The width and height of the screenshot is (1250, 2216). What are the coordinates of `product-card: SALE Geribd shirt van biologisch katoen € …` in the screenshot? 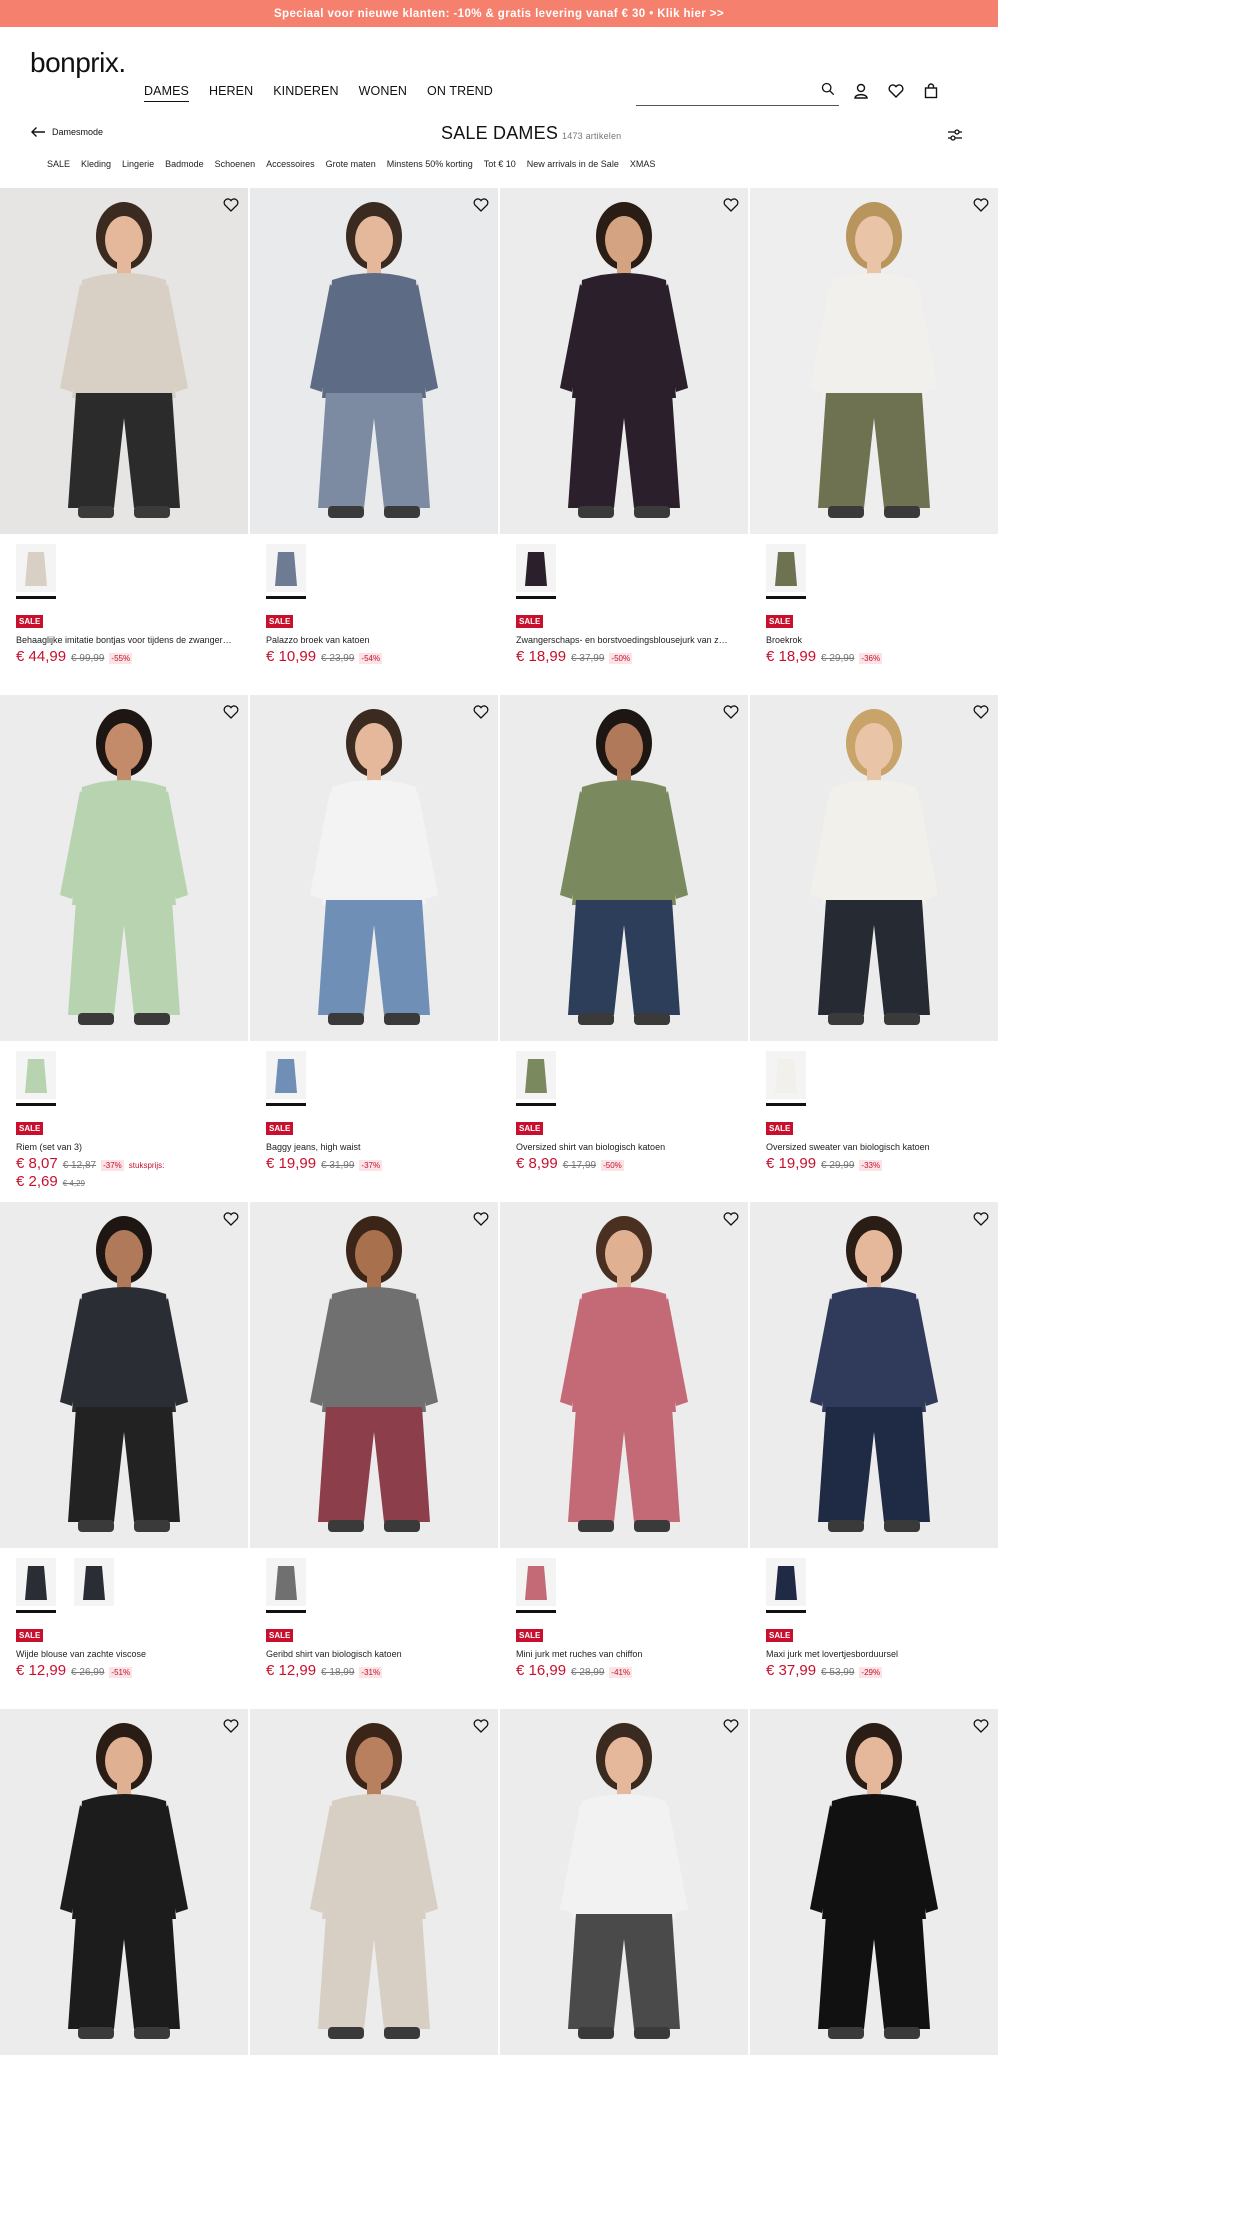 It's located at (374, 1455).